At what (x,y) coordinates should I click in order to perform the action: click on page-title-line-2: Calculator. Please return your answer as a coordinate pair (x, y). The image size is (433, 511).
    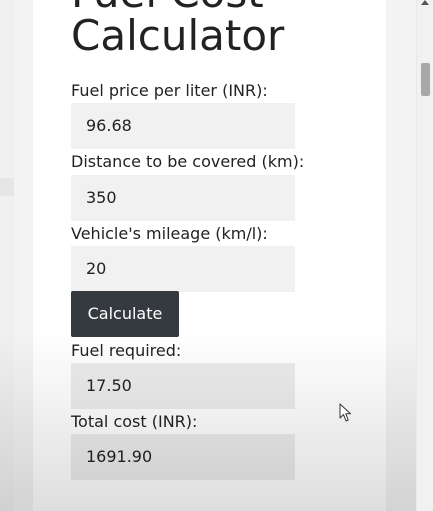
    Looking at the image, I should click on (178, 35).